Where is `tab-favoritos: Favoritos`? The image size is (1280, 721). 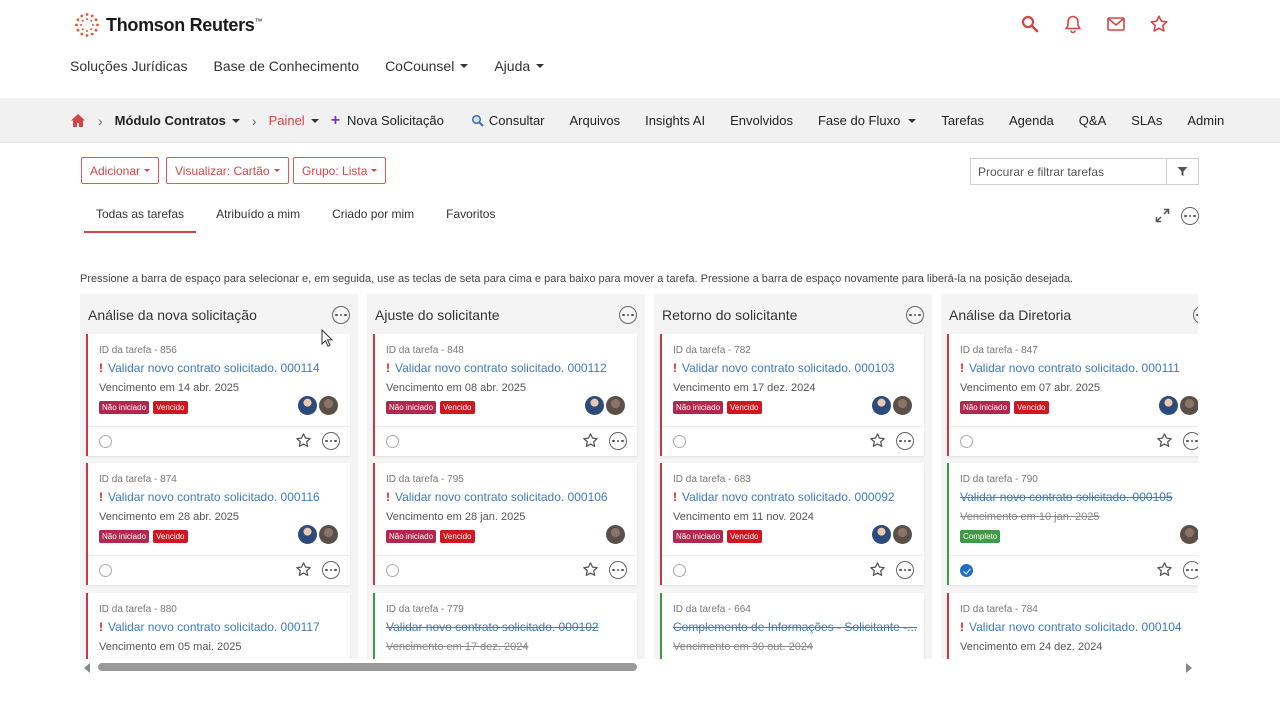
tab-favoritos: Favoritos is located at coordinates (470, 216).